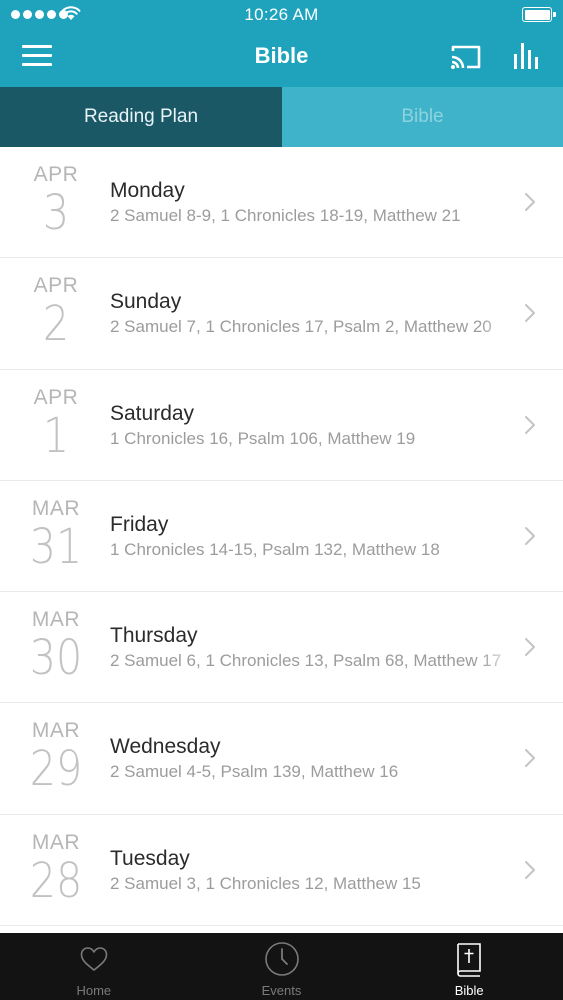  Describe the element at coordinates (165, 747) in the screenshot. I see `reading-weekday: Wednesday` at that location.